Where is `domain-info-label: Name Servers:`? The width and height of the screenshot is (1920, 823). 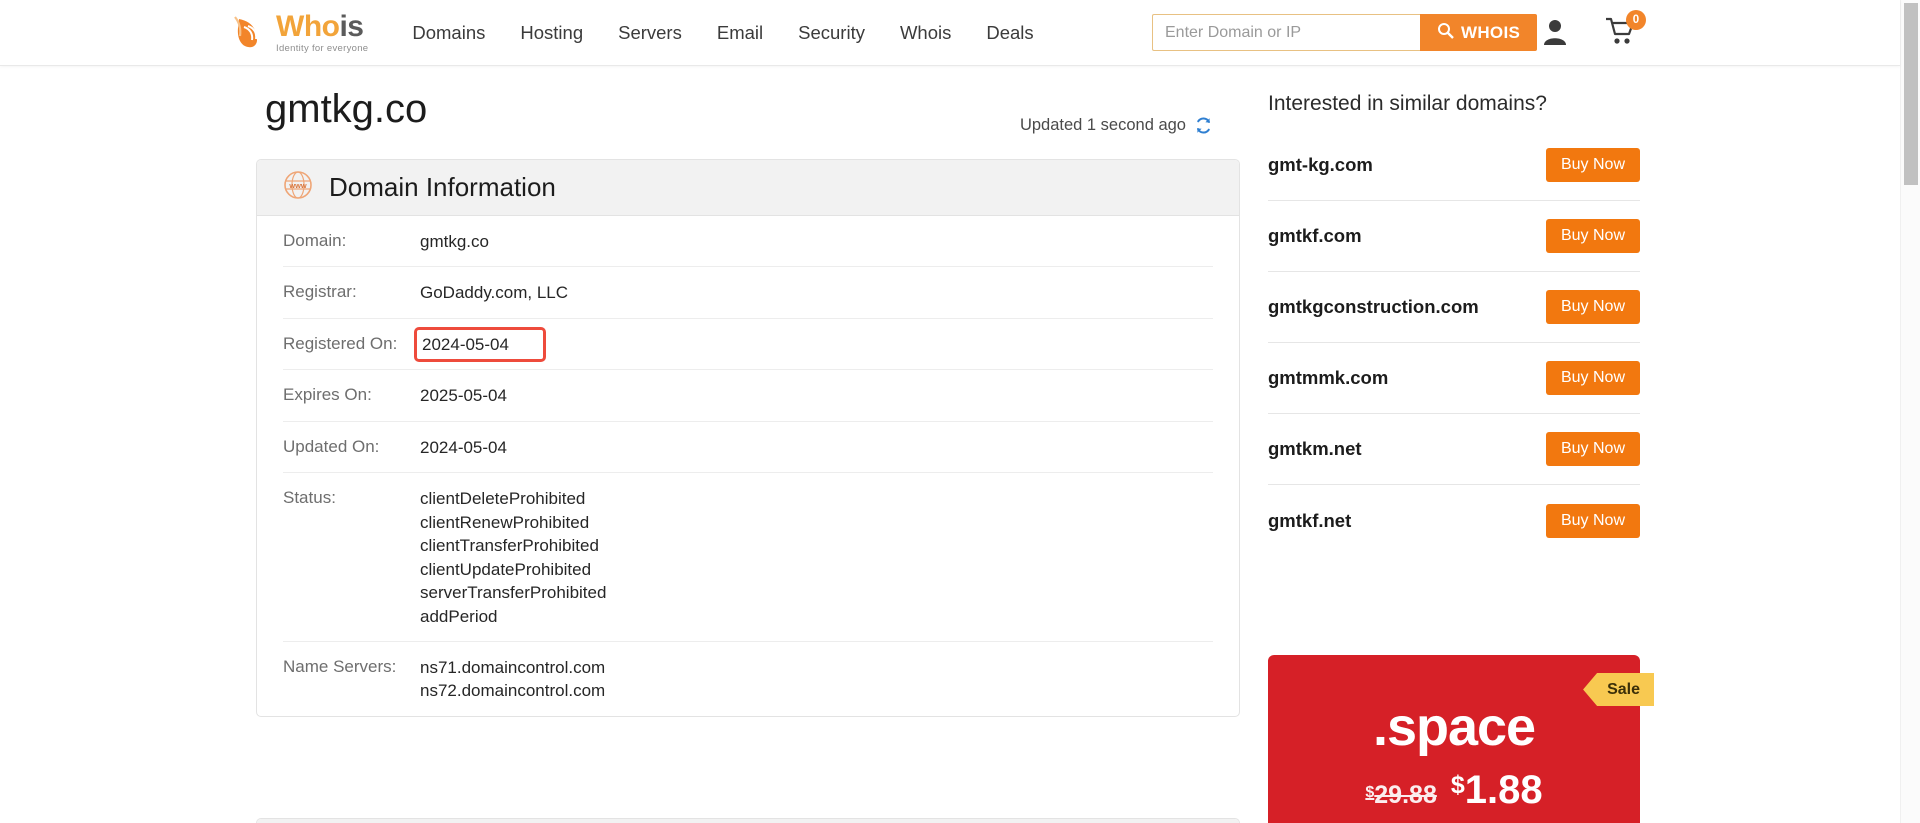 domain-info-label: Name Servers: is located at coordinates (340, 666).